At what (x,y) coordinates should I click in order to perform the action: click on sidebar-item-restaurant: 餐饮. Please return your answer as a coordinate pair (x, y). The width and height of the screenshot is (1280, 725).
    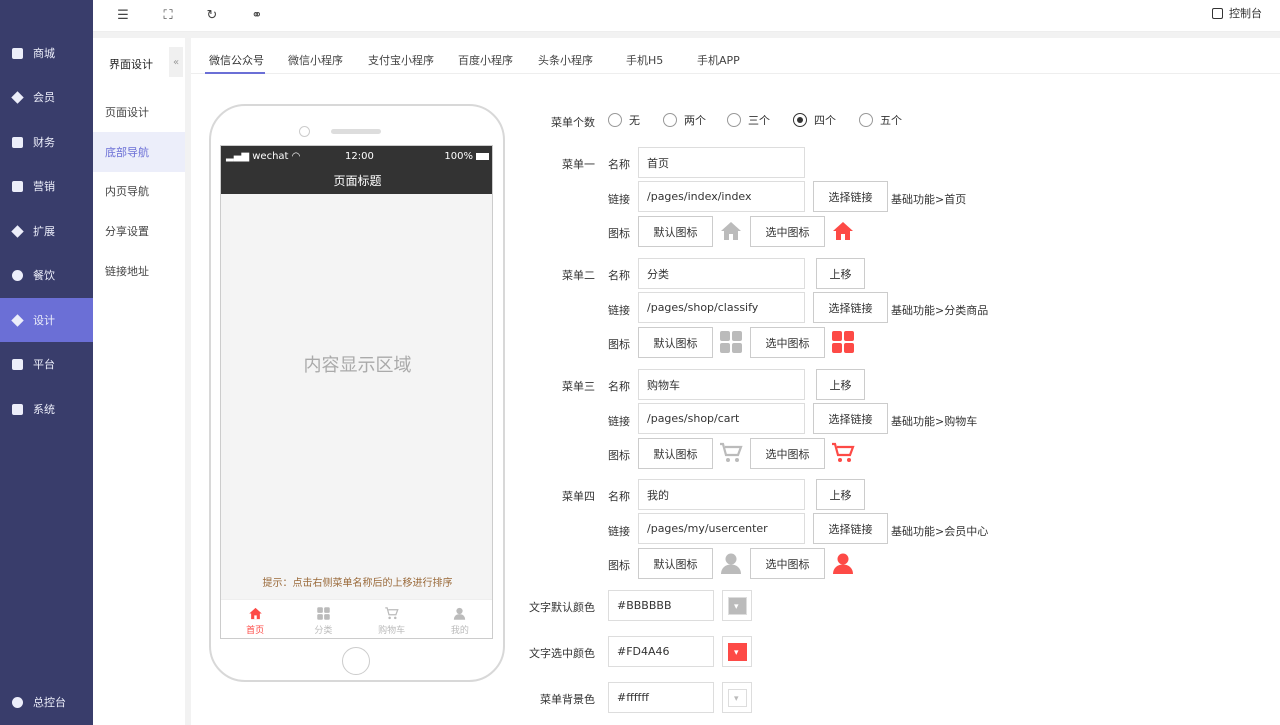
    Looking at the image, I should click on (46, 275).